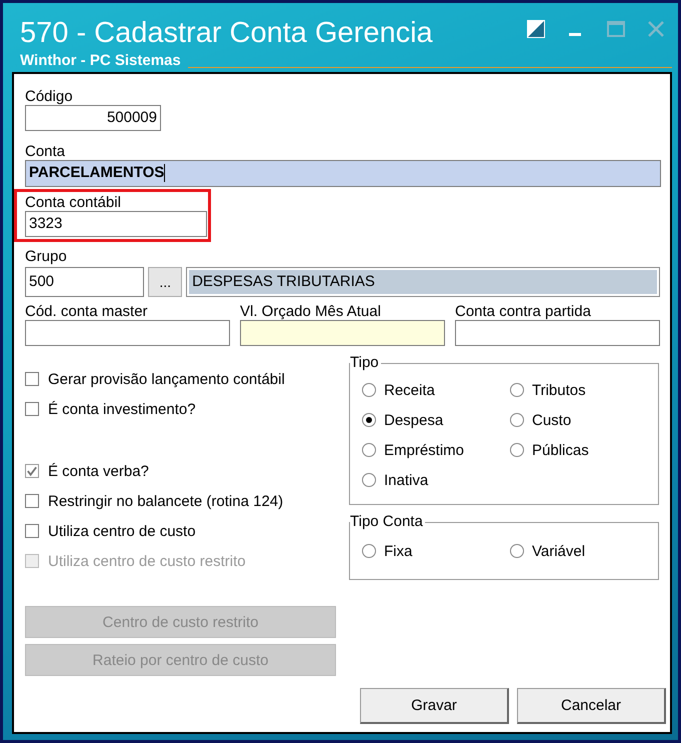 The width and height of the screenshot is (681, 743). Describe the element at coordinates (73, 202) in the screenshot. I see `field-label: Conta contábil` at that location.